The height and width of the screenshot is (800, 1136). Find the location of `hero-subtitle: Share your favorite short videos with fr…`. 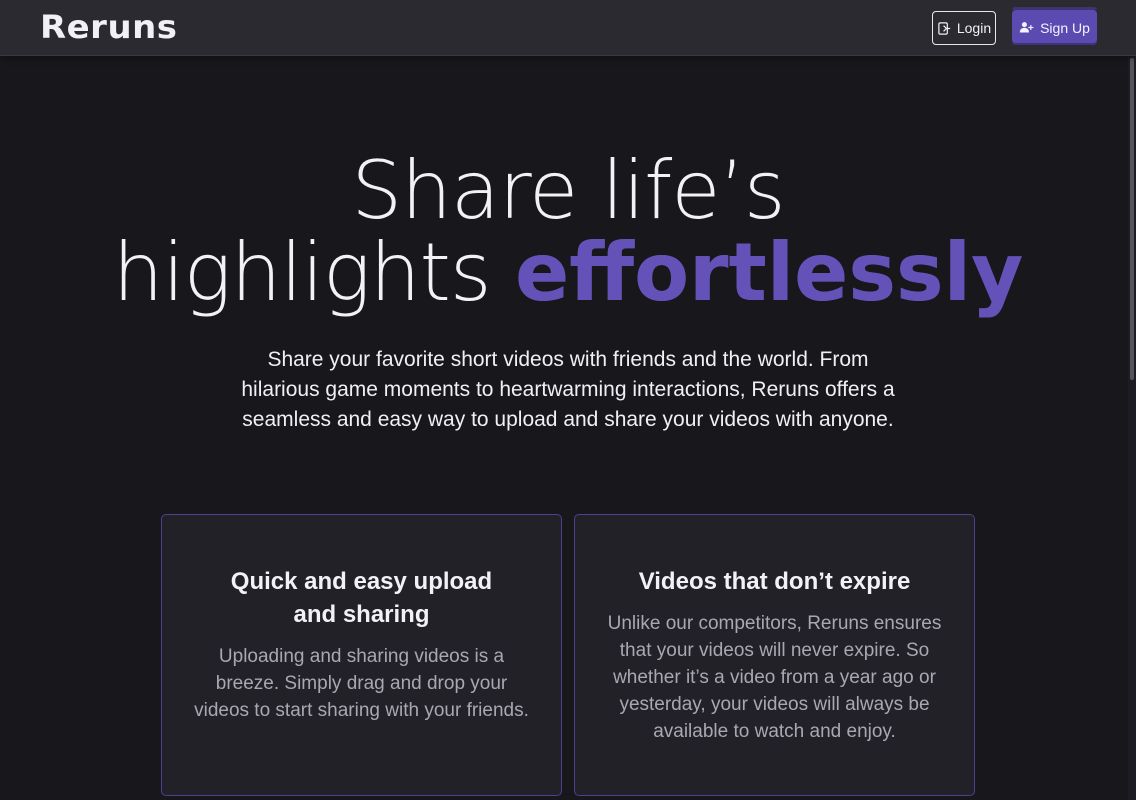

hero-subtitle: Share your favorite short videos with fr… is located at coordinates (568, 389).